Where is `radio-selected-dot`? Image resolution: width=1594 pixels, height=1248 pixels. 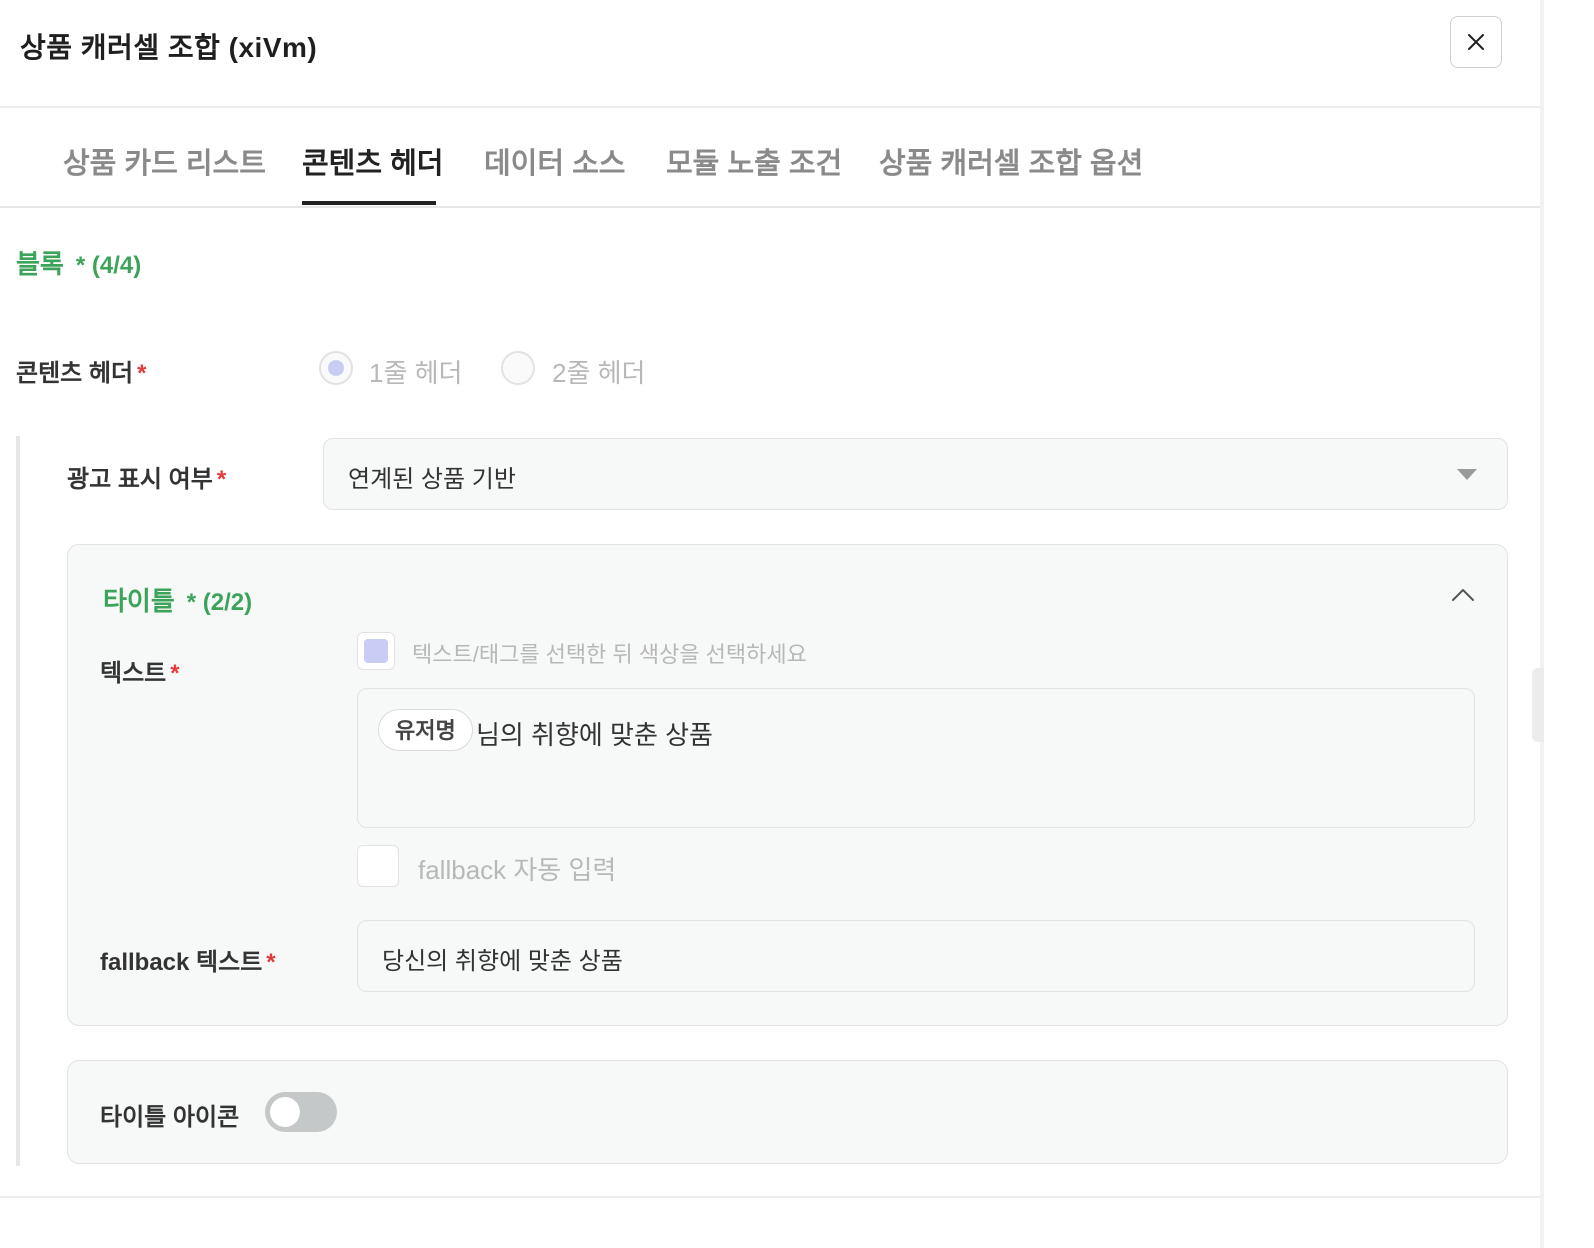
radio-selected-dot is located at coordinates (336, 368).